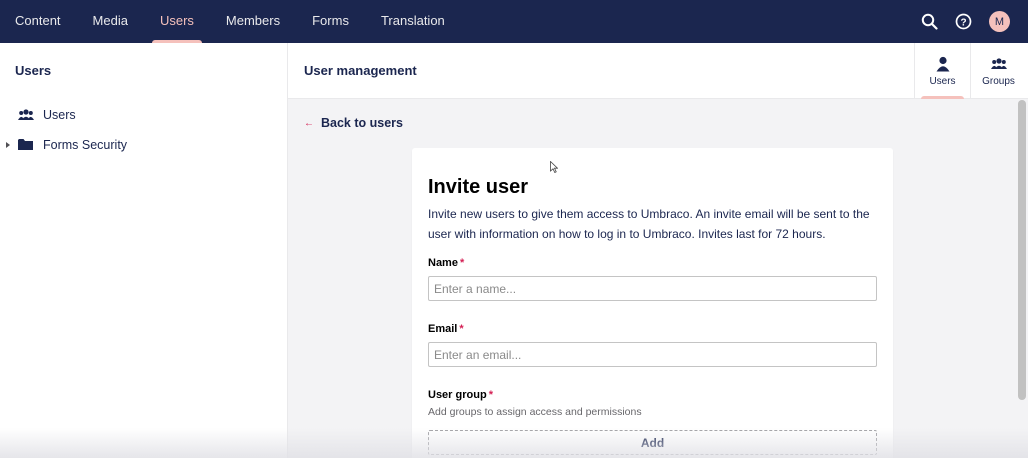 The image size is (1028, 458). I want to click on nav-item-members: Members, so click(253, 21).